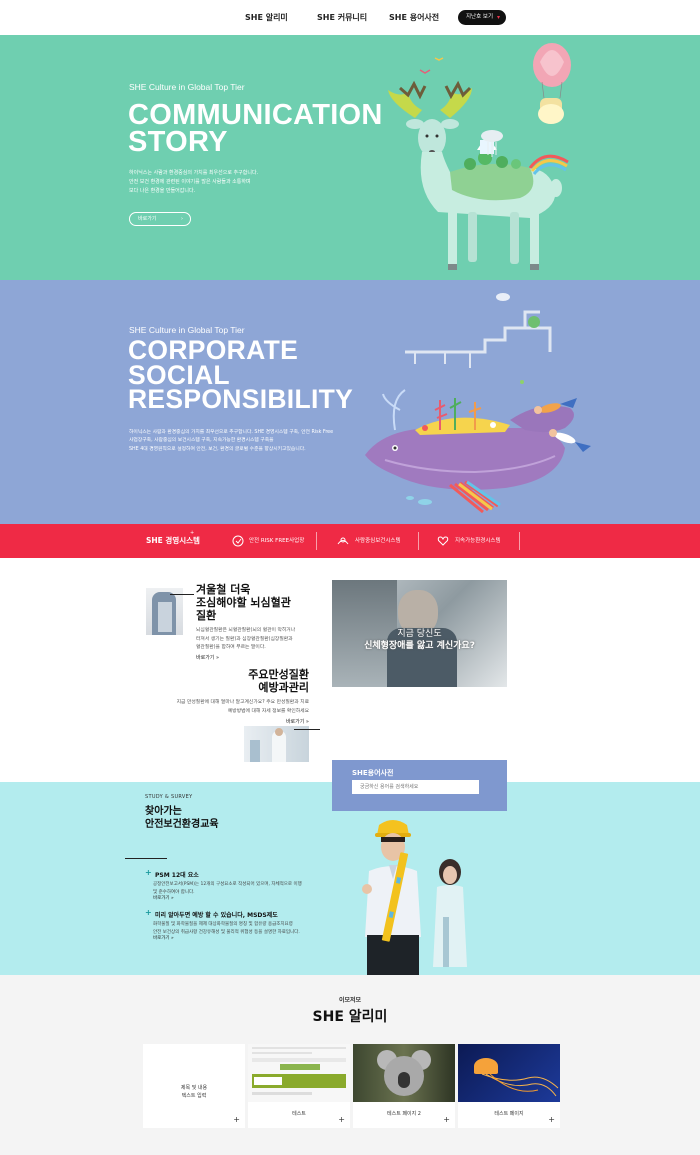  I want to click on top-nav: SHE 알리미 SHE 커뮤니티 SHE 용어사전 지난호 보기 ▾, so click(350, 17).